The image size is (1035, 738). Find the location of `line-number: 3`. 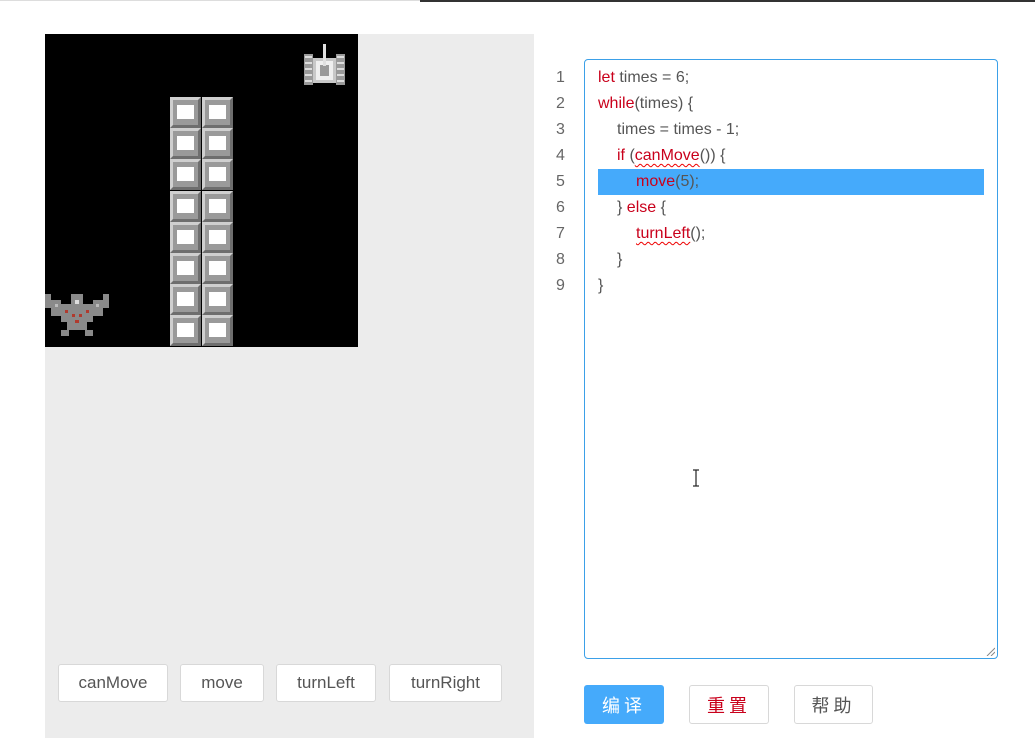

line-number: 3 is located at coordinates (560, 129).